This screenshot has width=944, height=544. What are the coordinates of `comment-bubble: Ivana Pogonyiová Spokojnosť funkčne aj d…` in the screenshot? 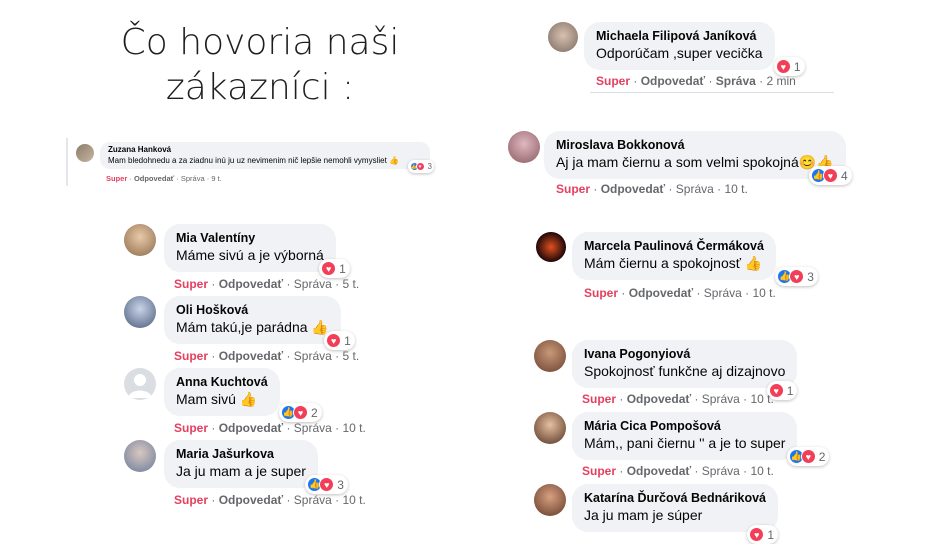 It's located at (685, 370).